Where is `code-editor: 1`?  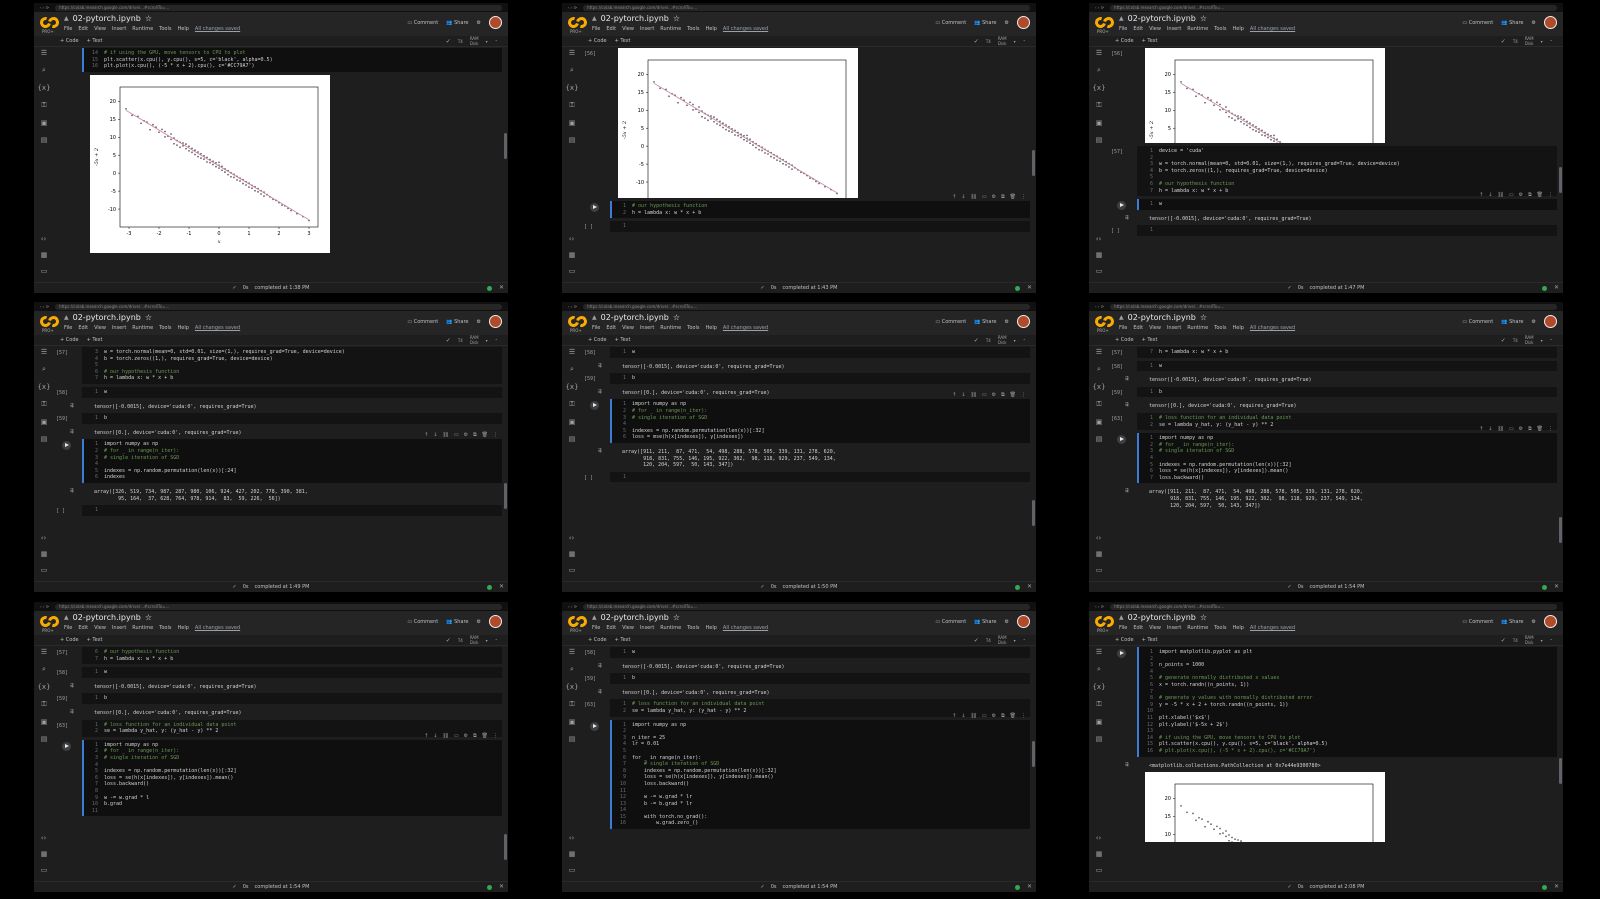
code-editor: 1 is located at coordinates (820, 226).